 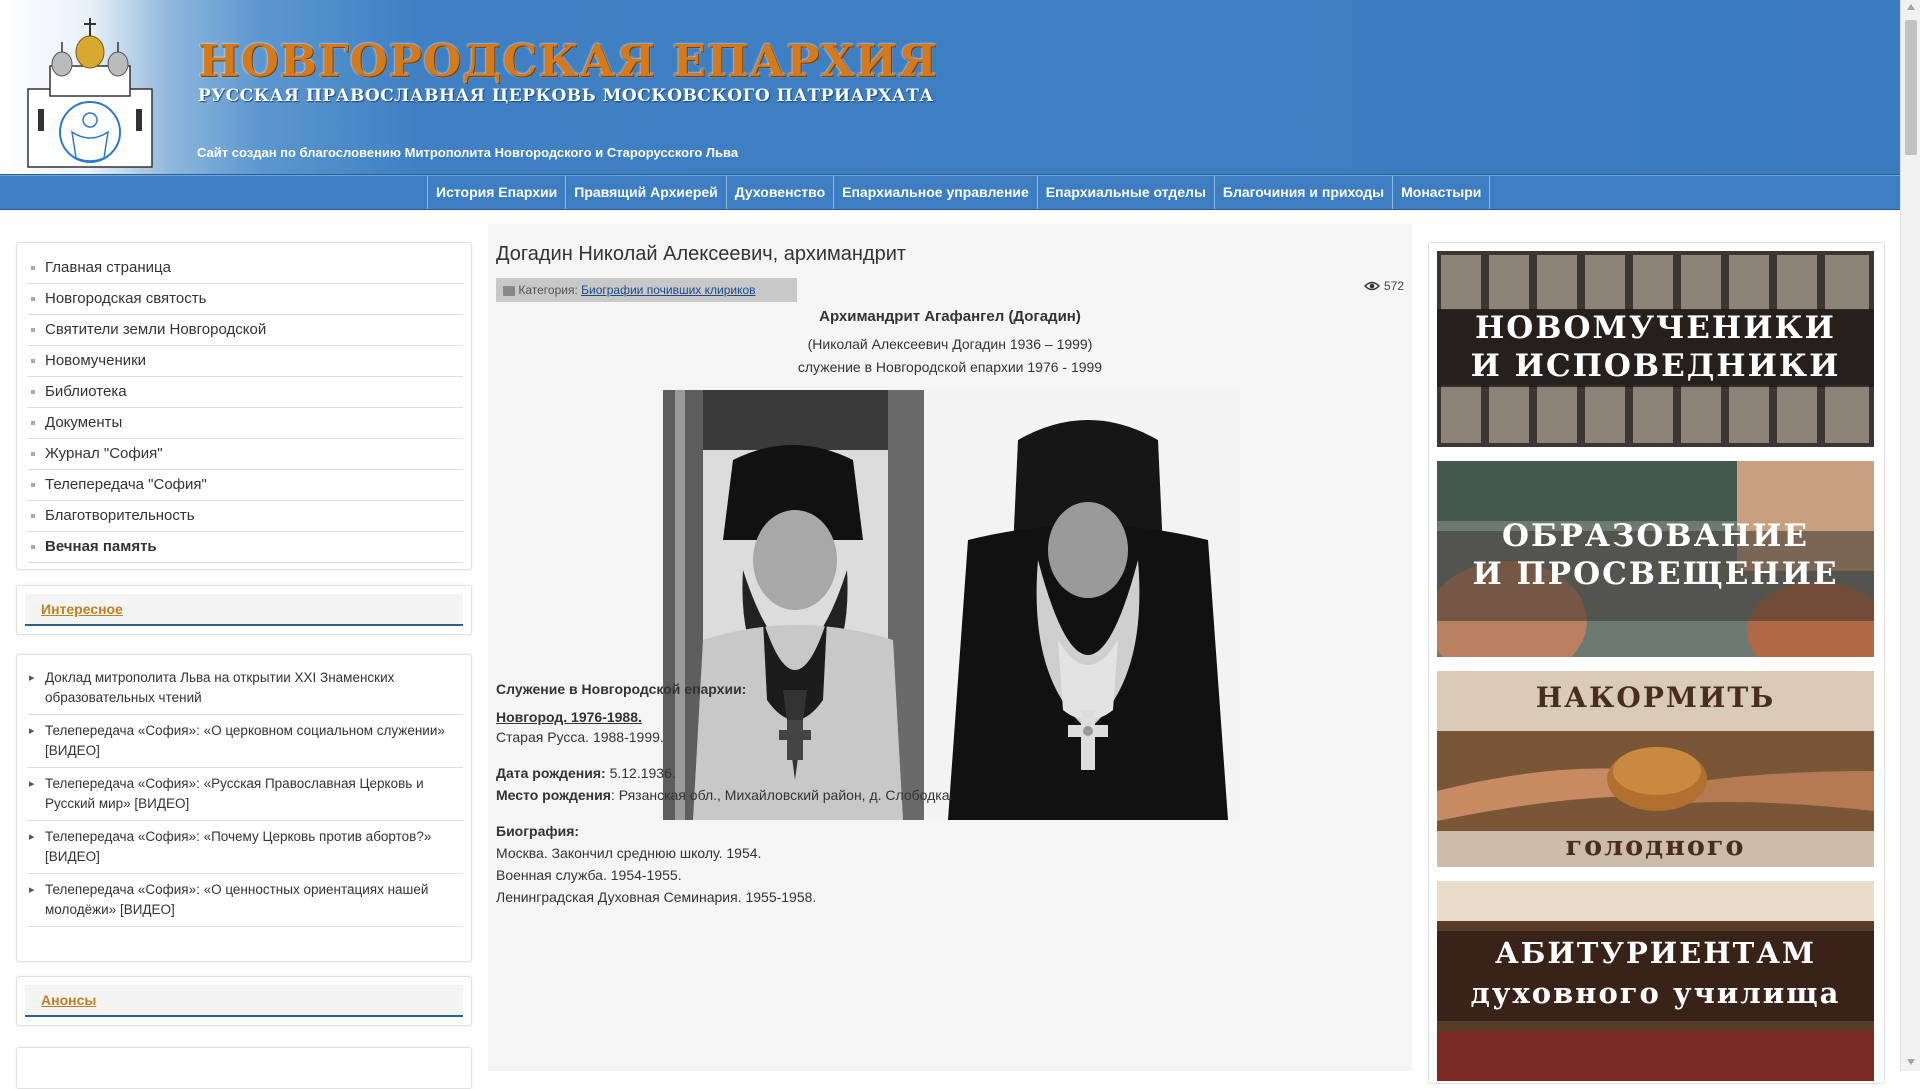 I want to click on announcements-header: Анонсы, so click(x=244, y=1001).